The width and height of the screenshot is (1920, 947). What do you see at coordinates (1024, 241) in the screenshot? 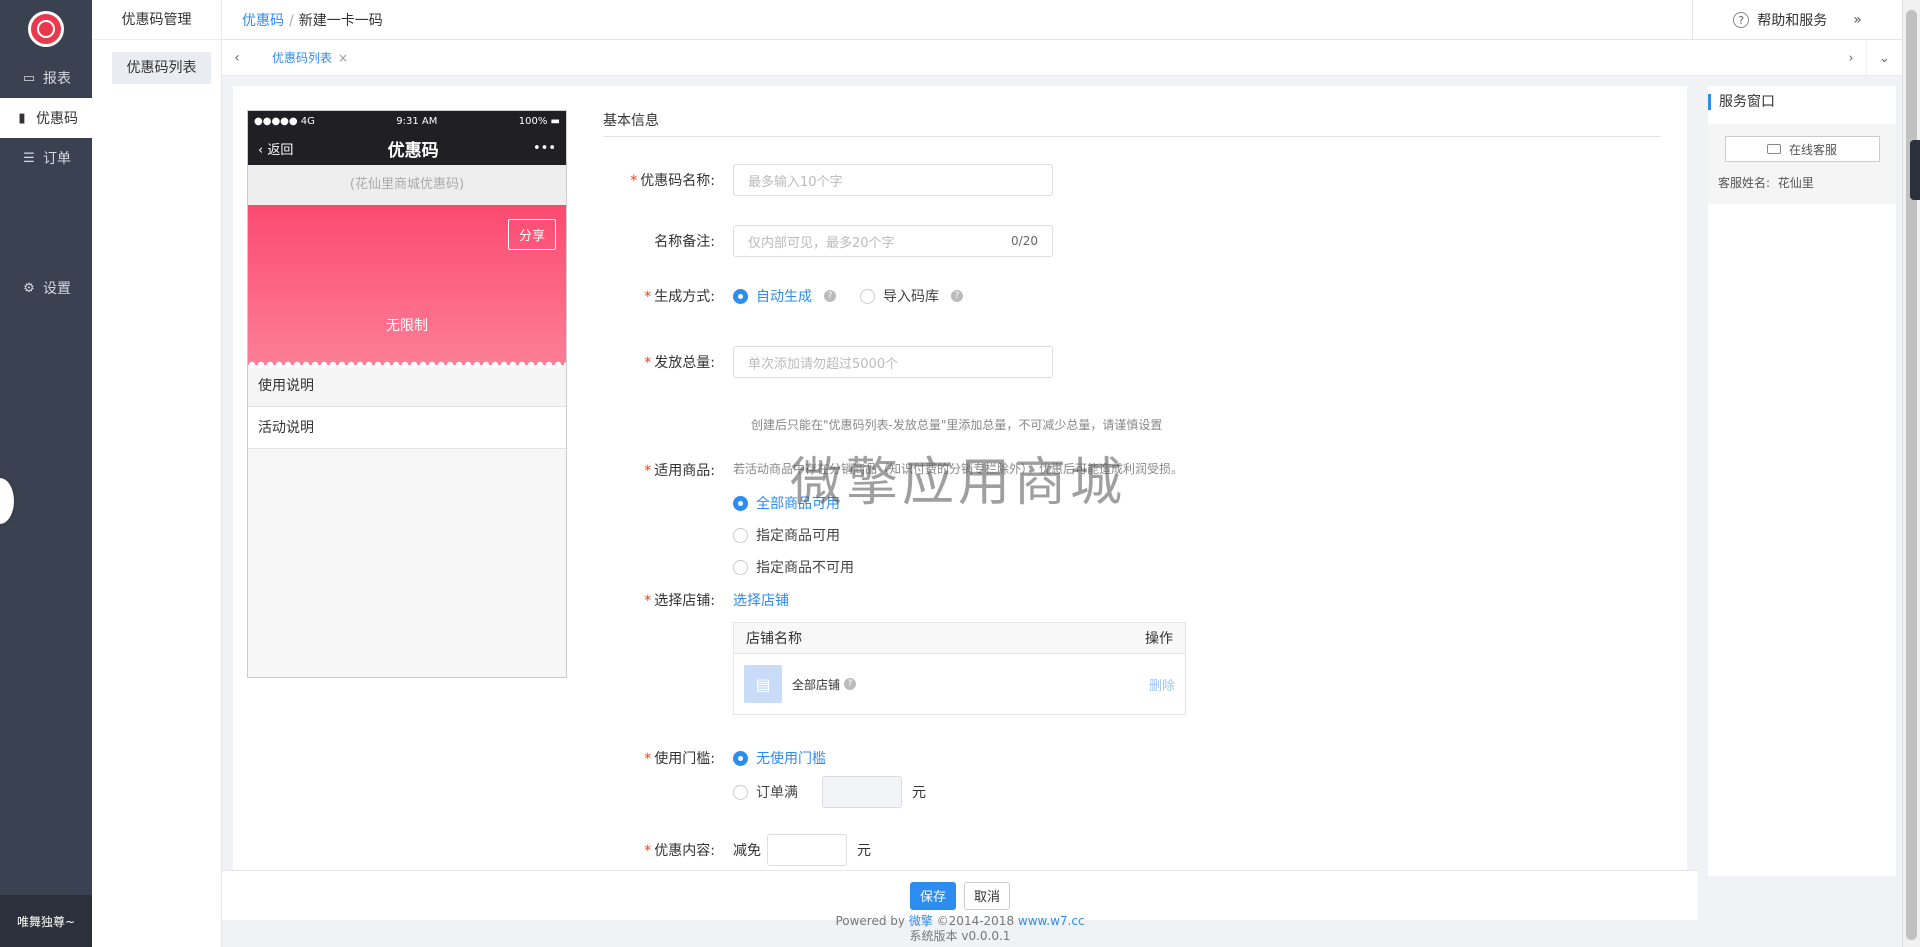
I see `char-count: 0/20` at bounding box center [1024, 241].